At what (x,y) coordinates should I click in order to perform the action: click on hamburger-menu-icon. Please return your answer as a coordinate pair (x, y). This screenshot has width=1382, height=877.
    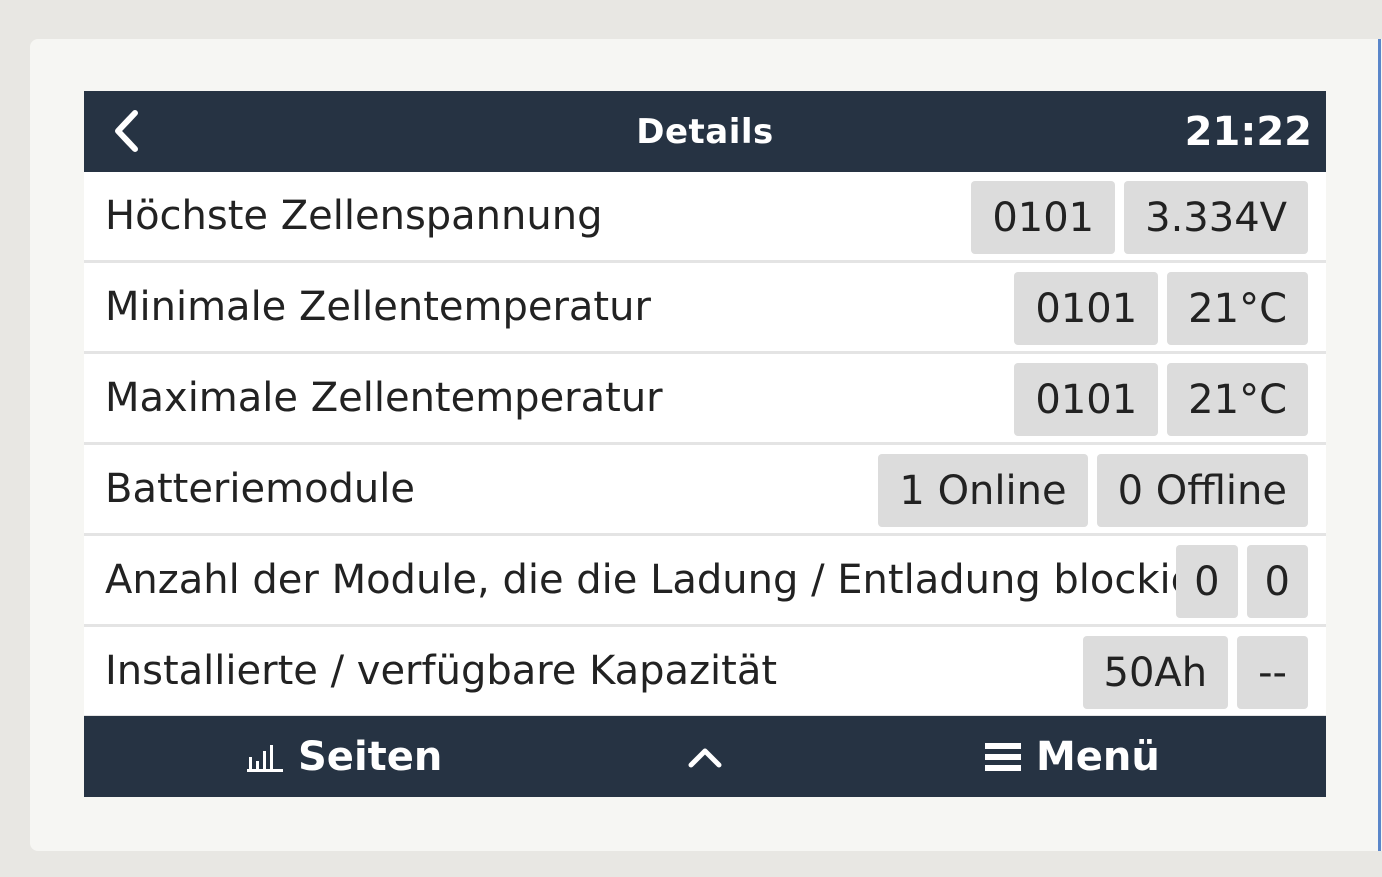
    Looking at the image, I should click on (1003, 756).